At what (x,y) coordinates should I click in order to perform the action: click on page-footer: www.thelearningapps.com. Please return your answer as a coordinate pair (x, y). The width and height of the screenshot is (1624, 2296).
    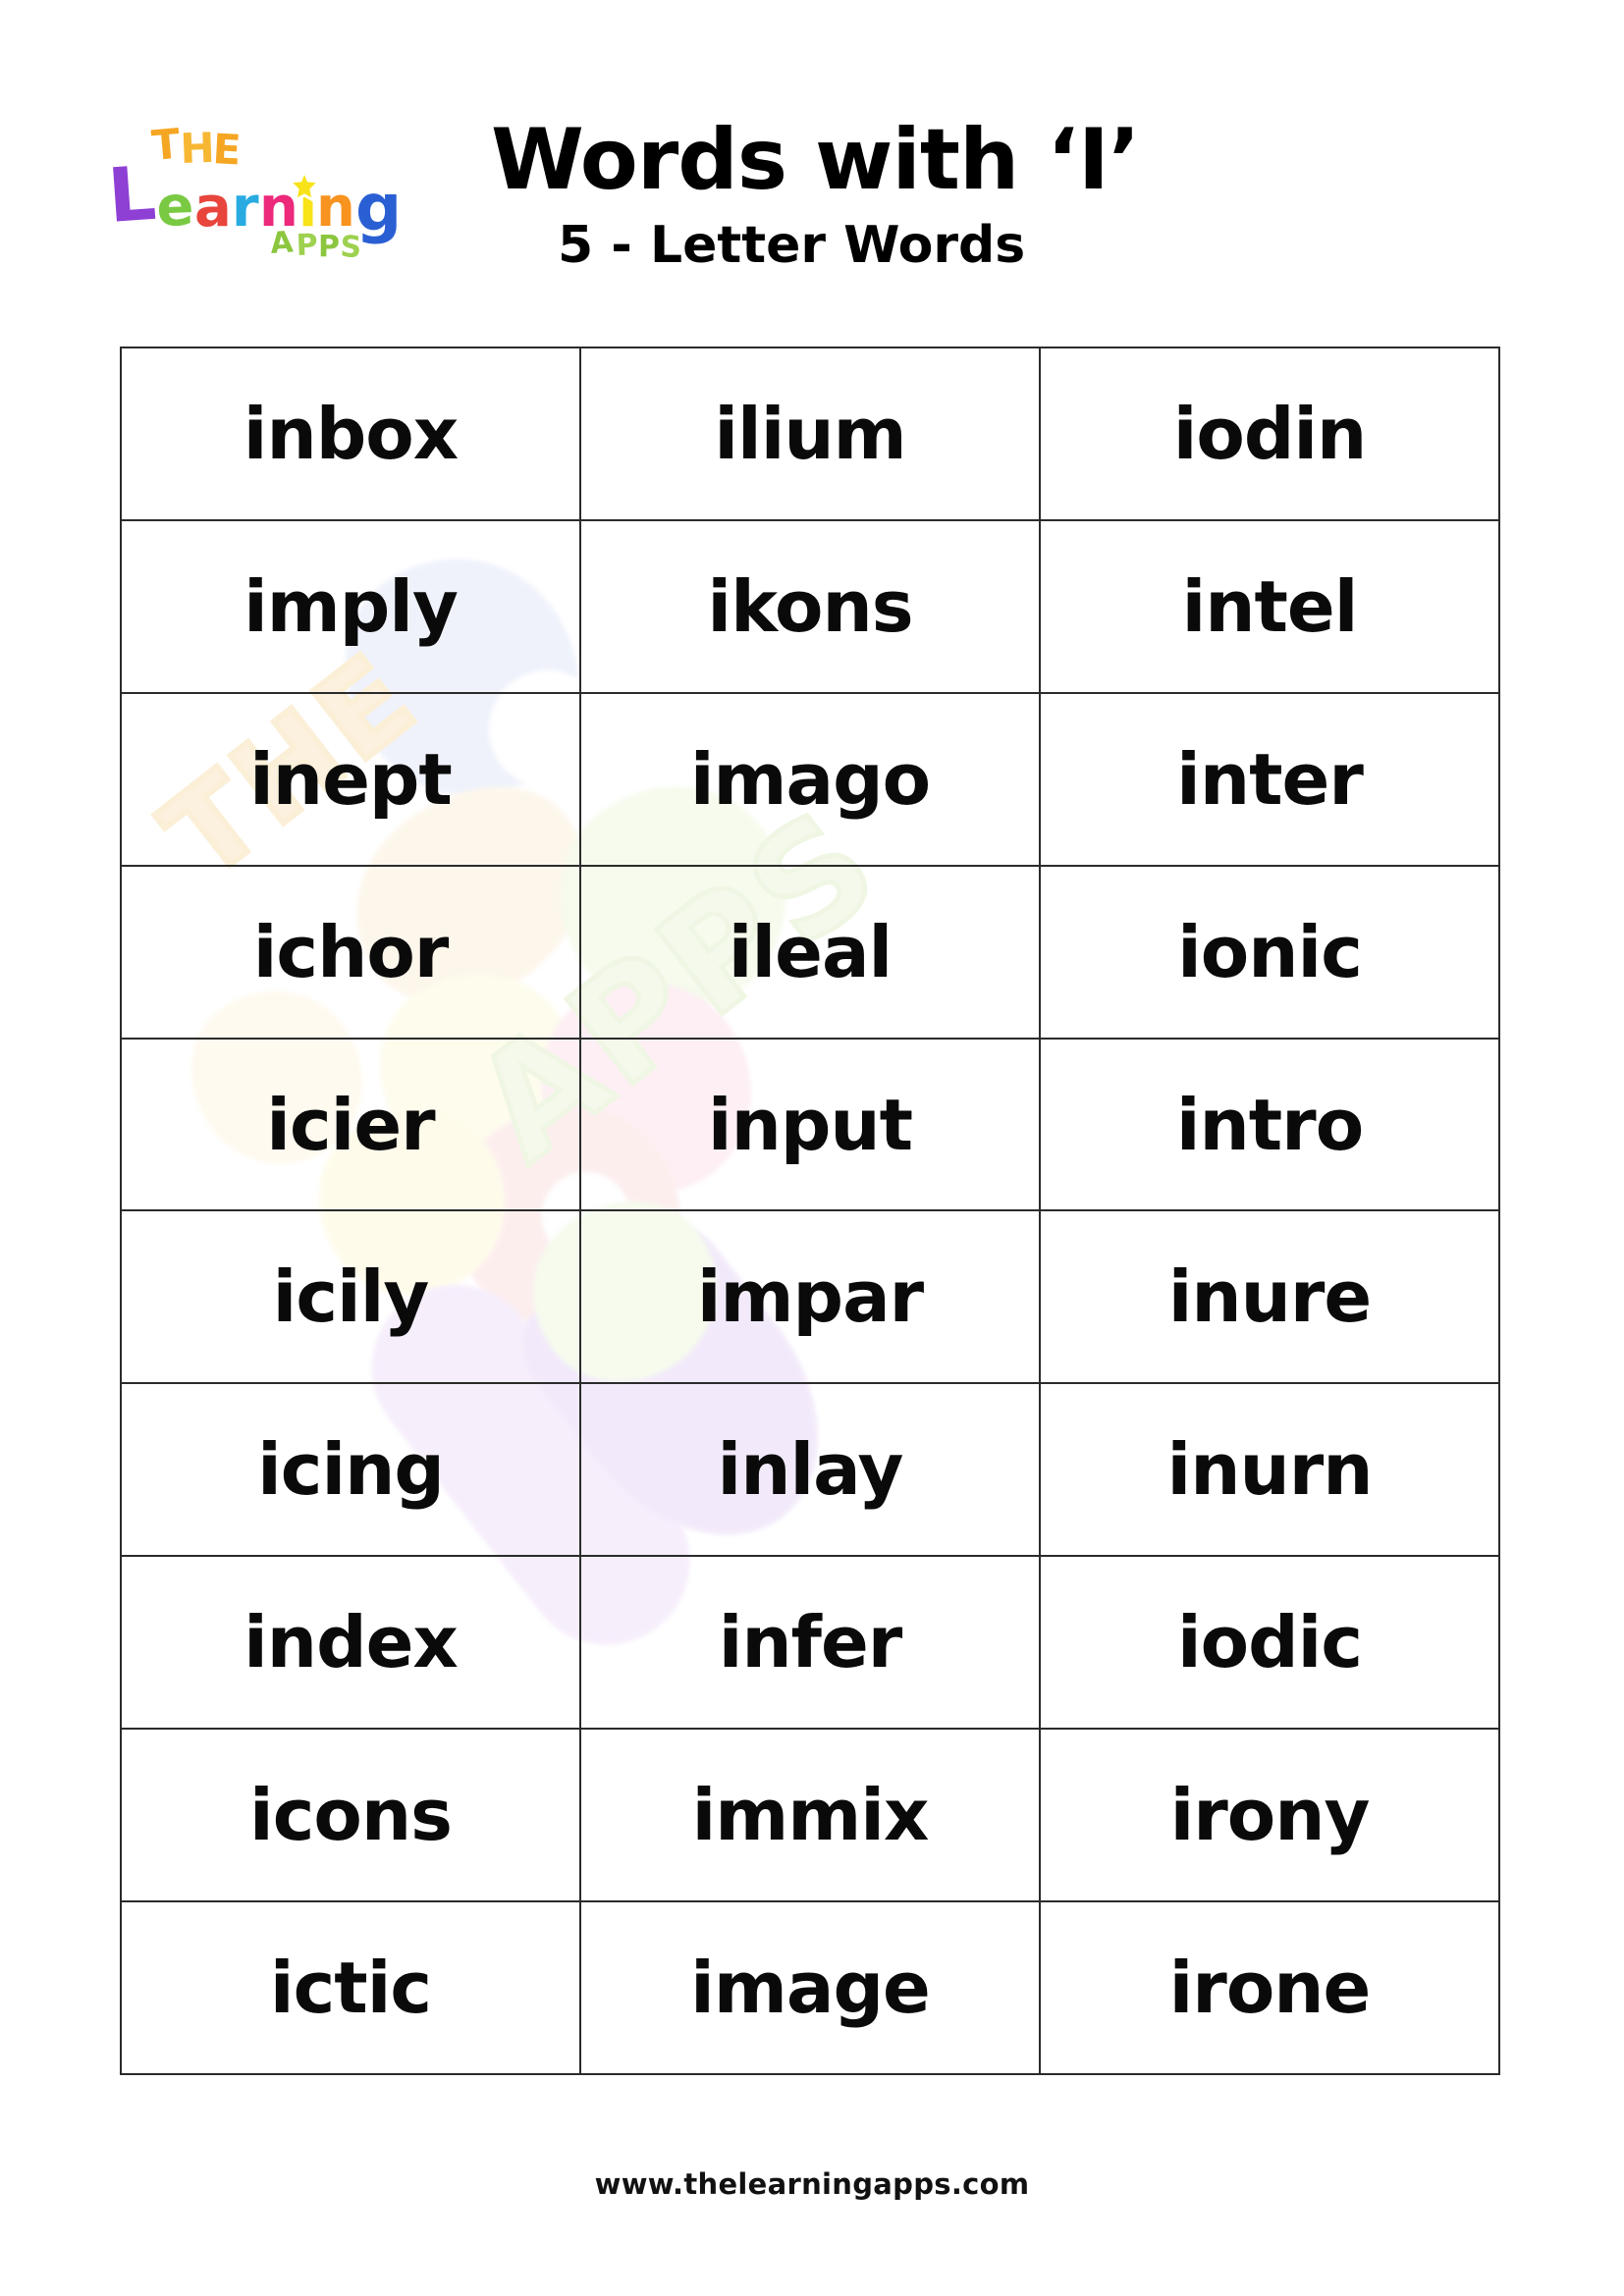
    Looking at the image, I should click on (812, 2184).